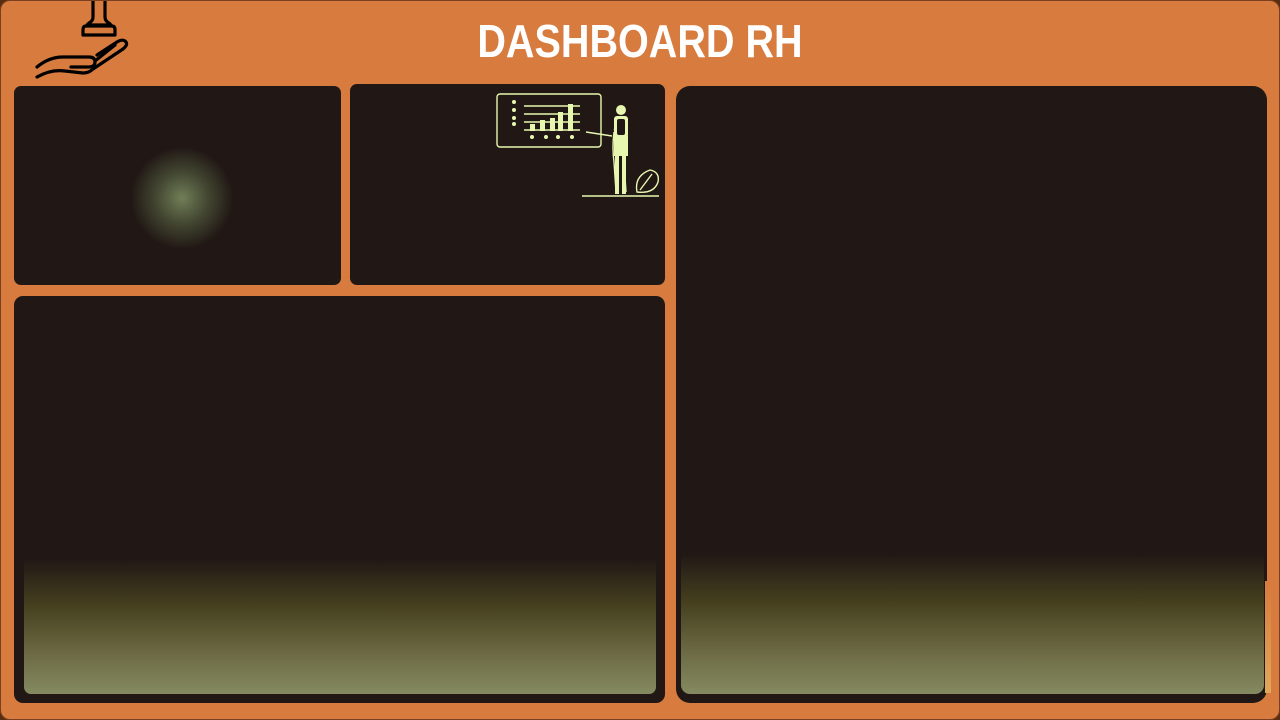  I want to click on kpi-card-left, so click(177, 185).